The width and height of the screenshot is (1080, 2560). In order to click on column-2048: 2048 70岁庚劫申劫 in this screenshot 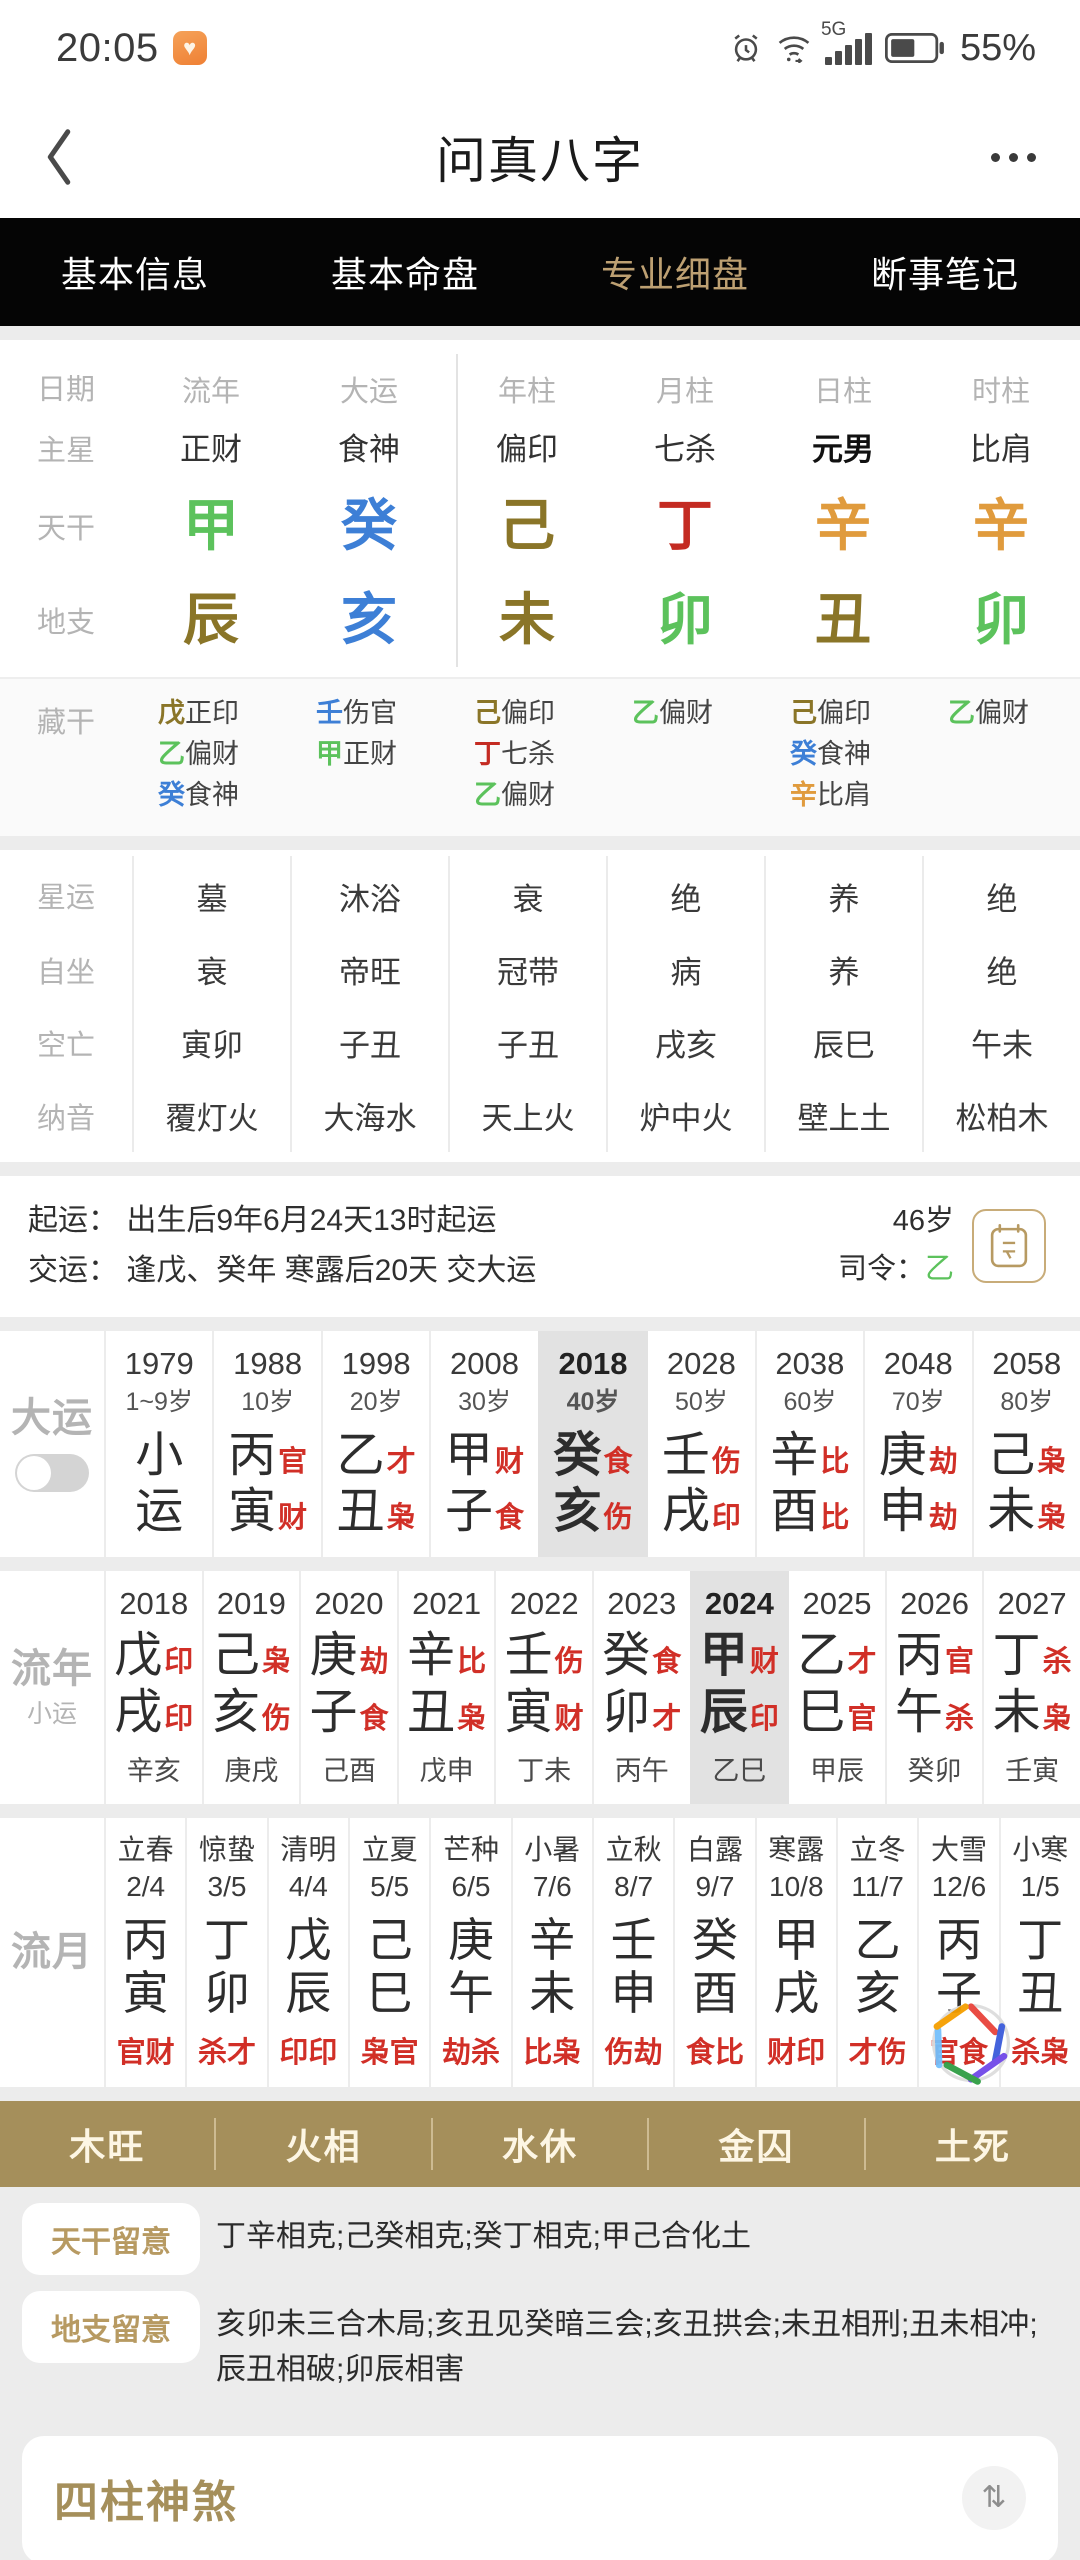, I will do `click(917, 1444)`.